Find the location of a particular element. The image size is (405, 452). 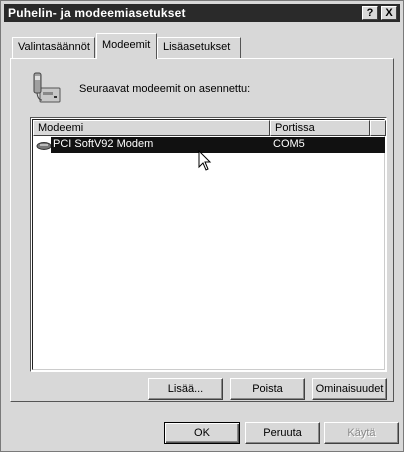

button-label: Poista is located at coordinates (267, 389).